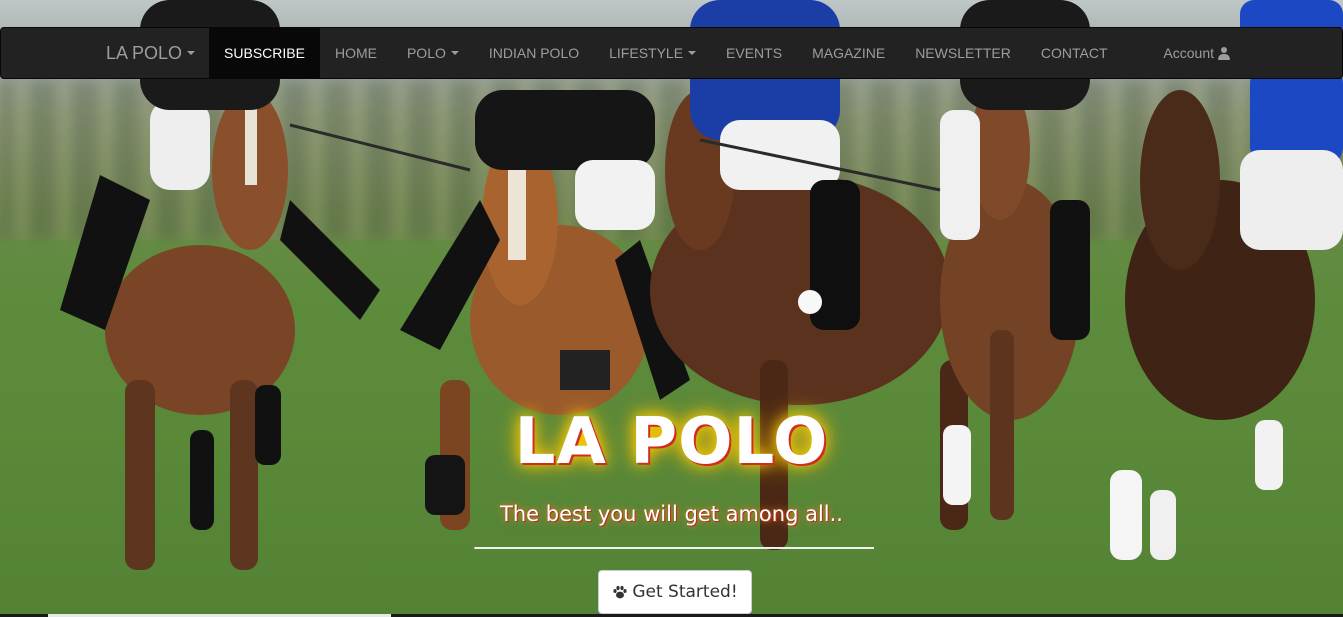  Describe the element at coordinates (1224, 53) in the screenshot. I see `user-icon` at that location.